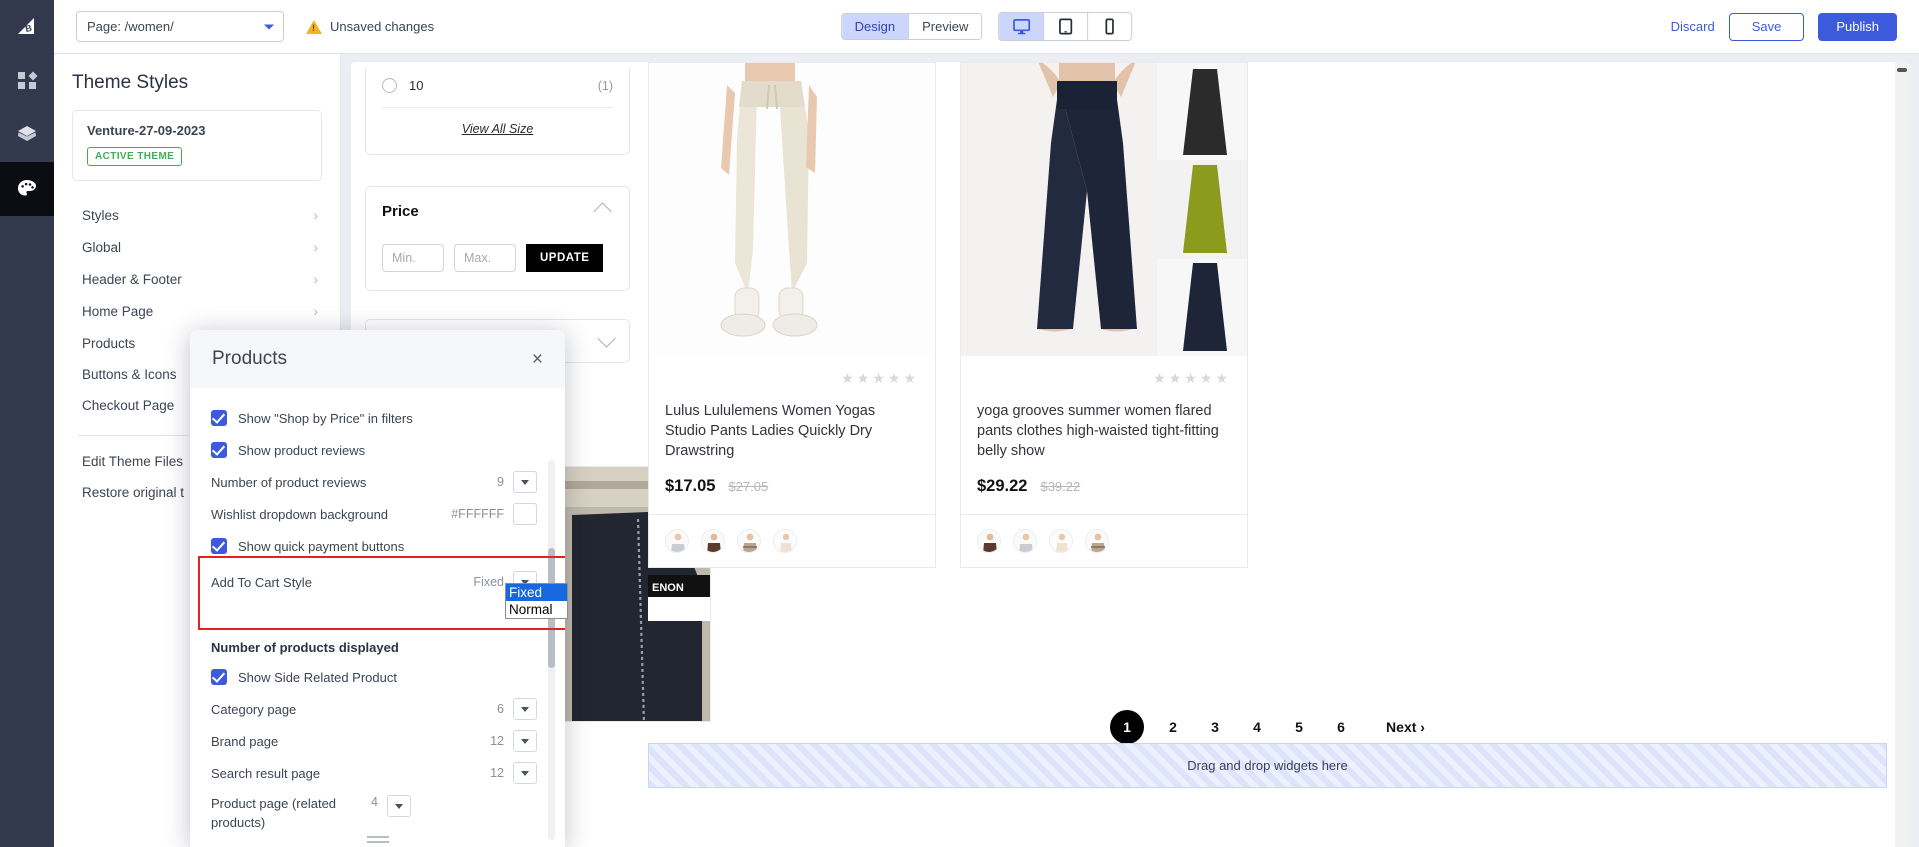 The height and width of the screenshot is (847, 1919). I want to click on product-prices: $29.22 $39.22, so click(1104, 486).